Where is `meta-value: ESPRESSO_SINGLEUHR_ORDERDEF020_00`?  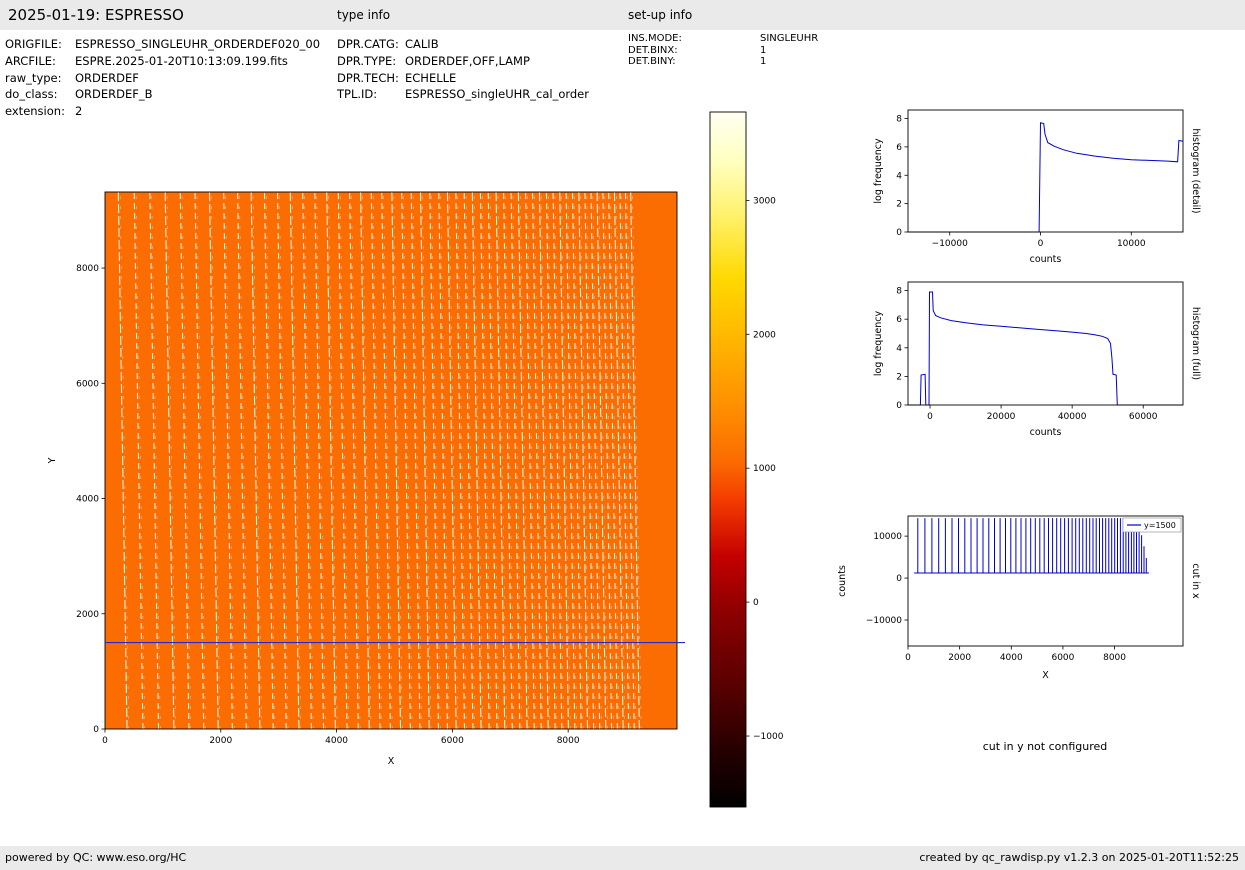 meta-value: ESPRESSO_SINGLEUHR_ORDERDEF020_00 is located at coordinates (198, 44).